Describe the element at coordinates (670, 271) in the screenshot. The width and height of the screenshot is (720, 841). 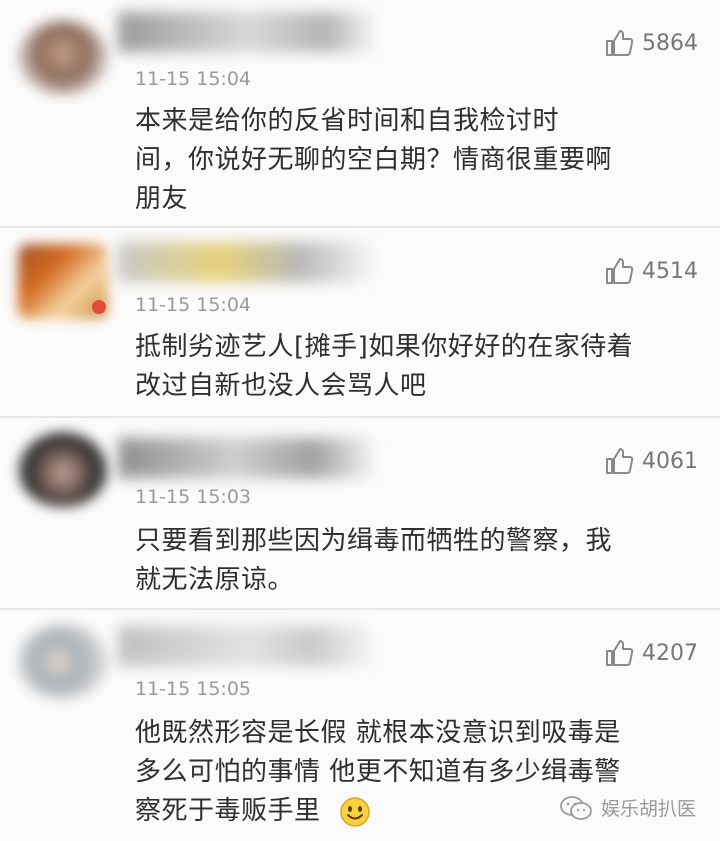
I see `like-count: 4514` at that location.